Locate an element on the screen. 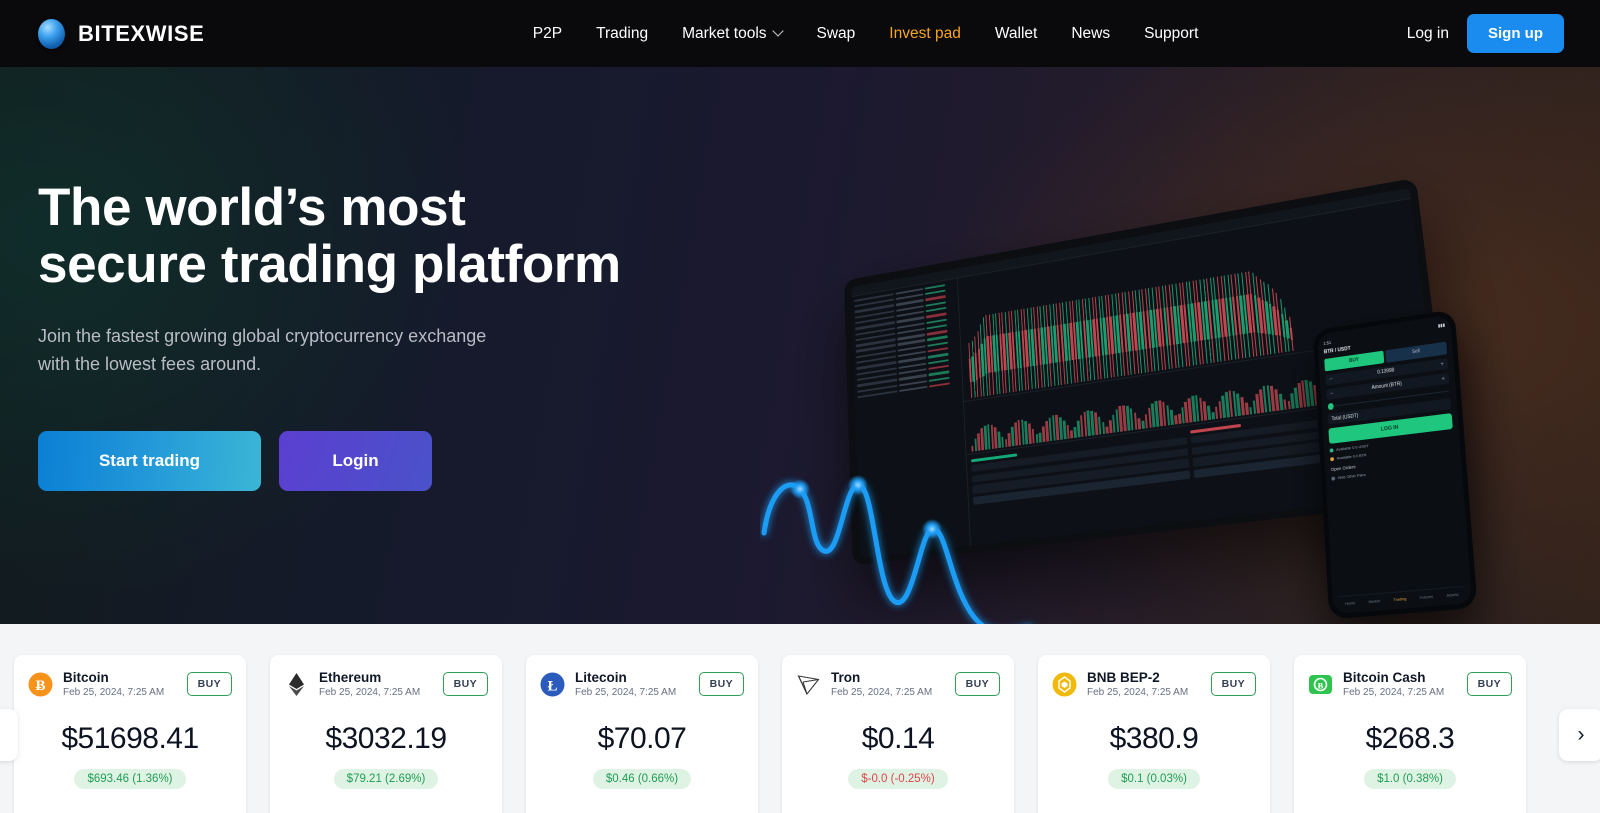 This screenshot has height=813, width=1600. phone-amount-placeholder: Amount (BTR) is located at coordinates (1387, 386).